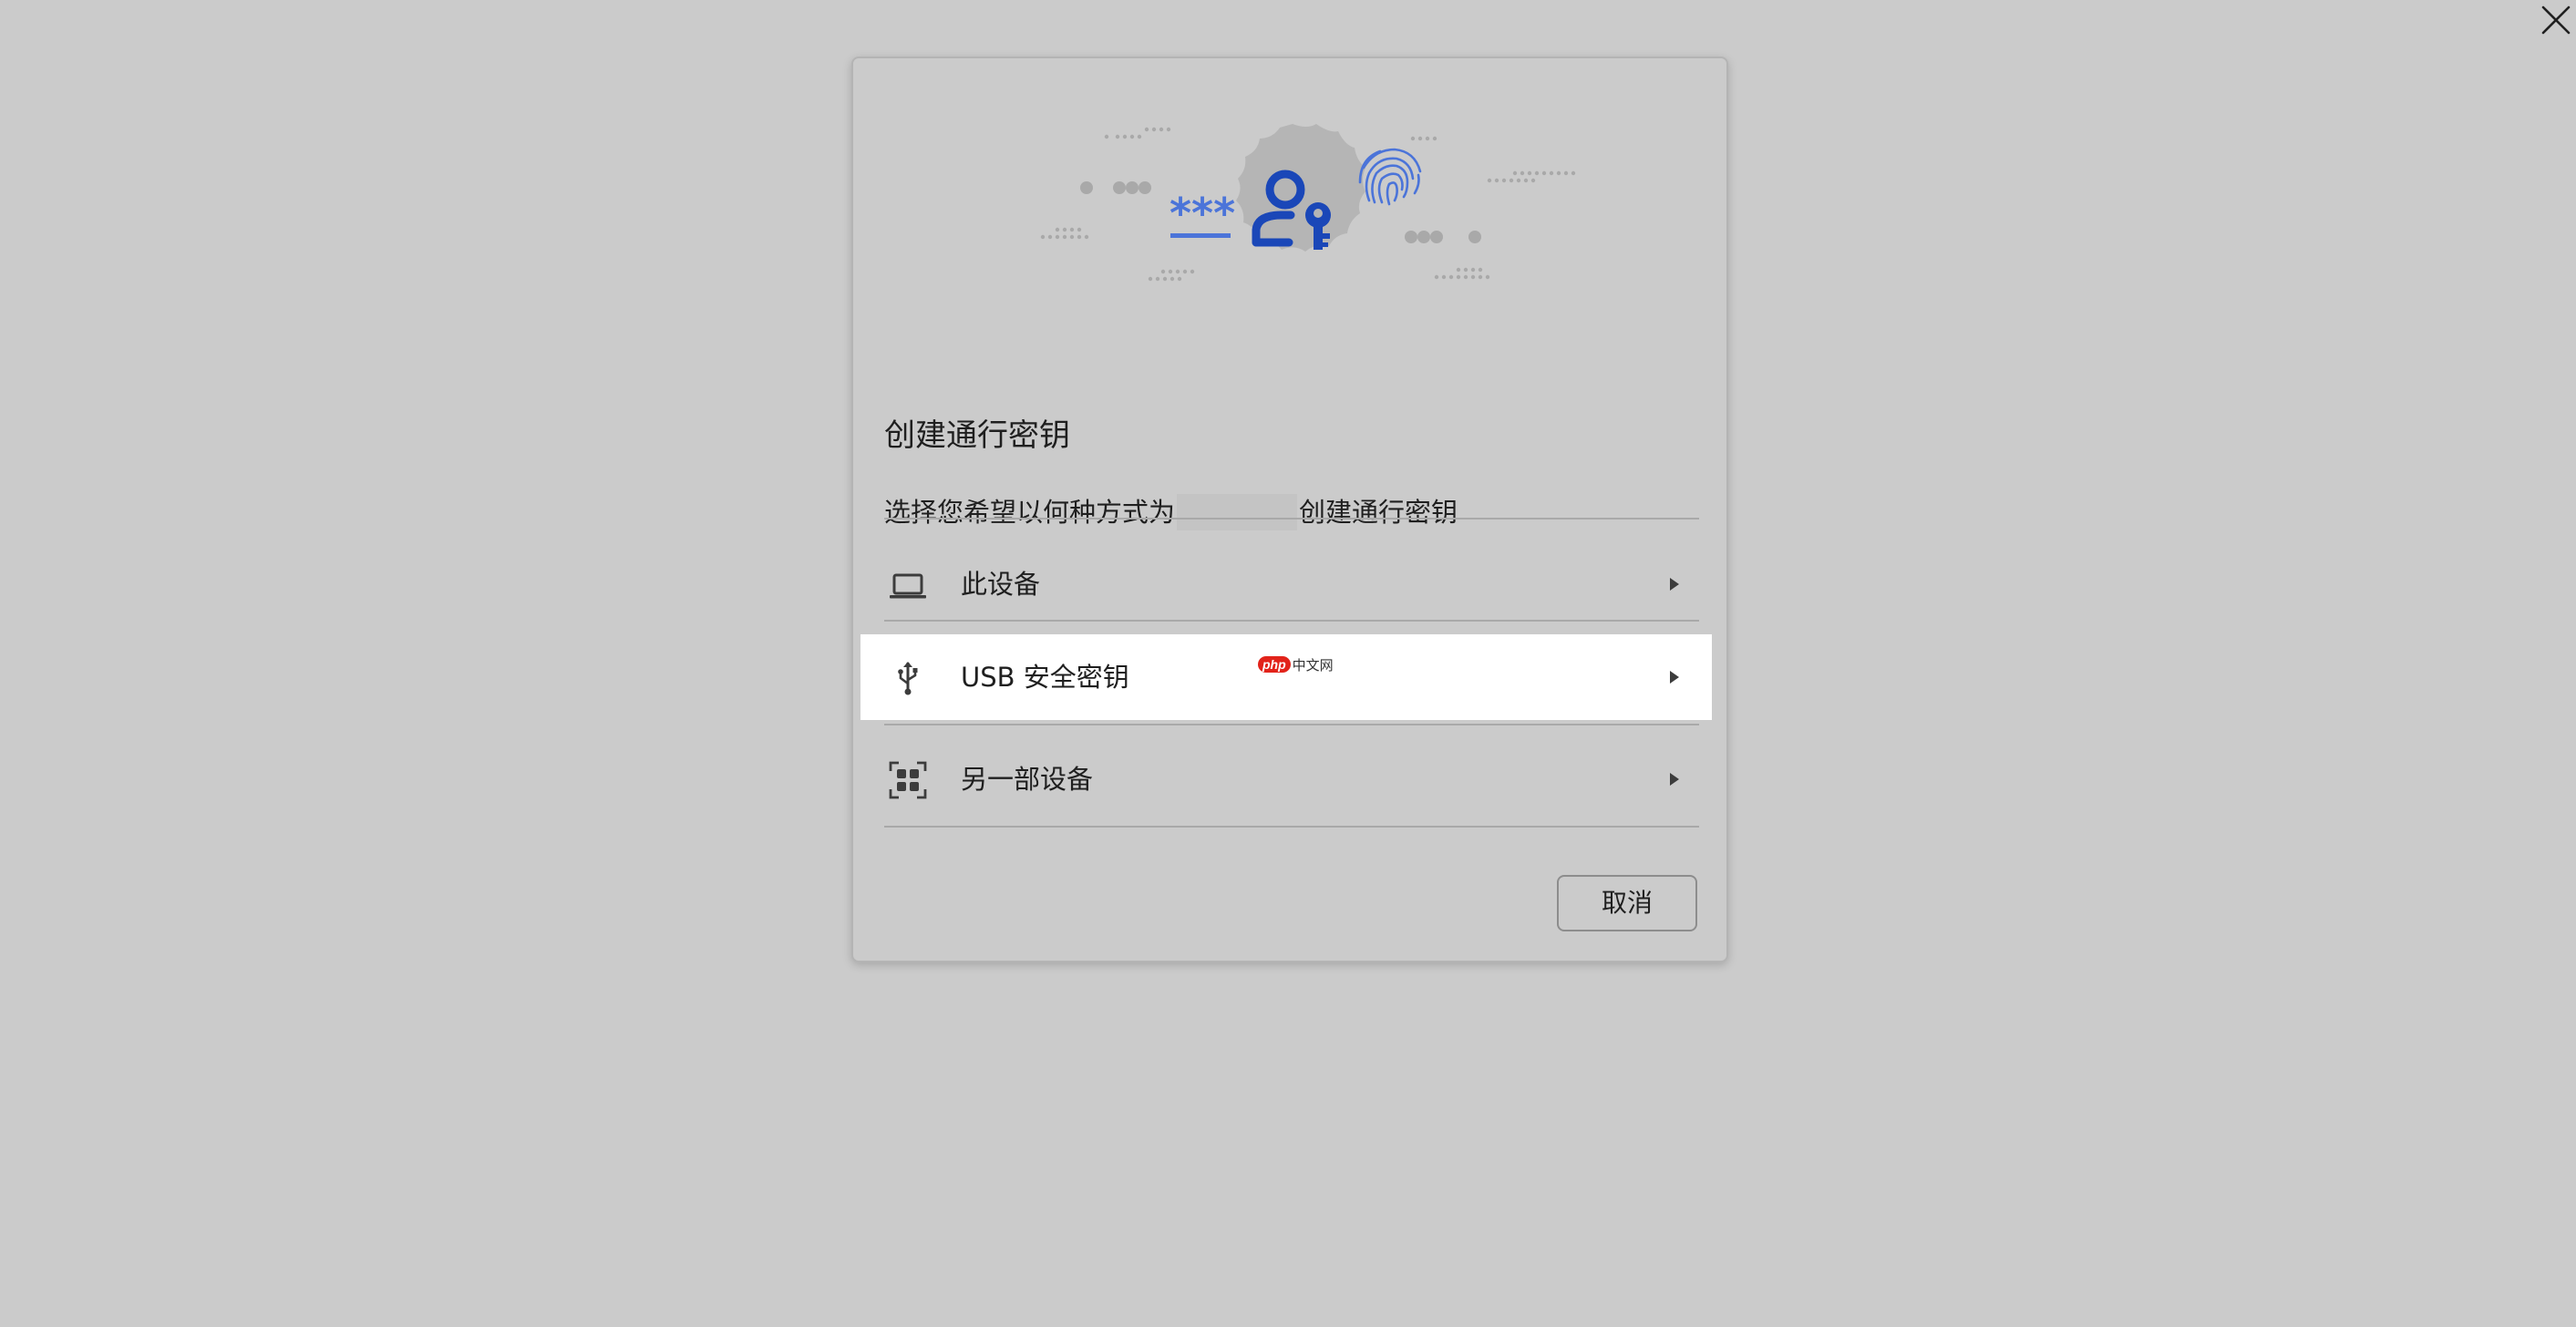 This screenshot has width=2576, height=1327. Describe the element at coordinates (1286, 677) in the screenshot. I see `option-usb-security-key: USB 安全密钥 php 中文网` at that location.